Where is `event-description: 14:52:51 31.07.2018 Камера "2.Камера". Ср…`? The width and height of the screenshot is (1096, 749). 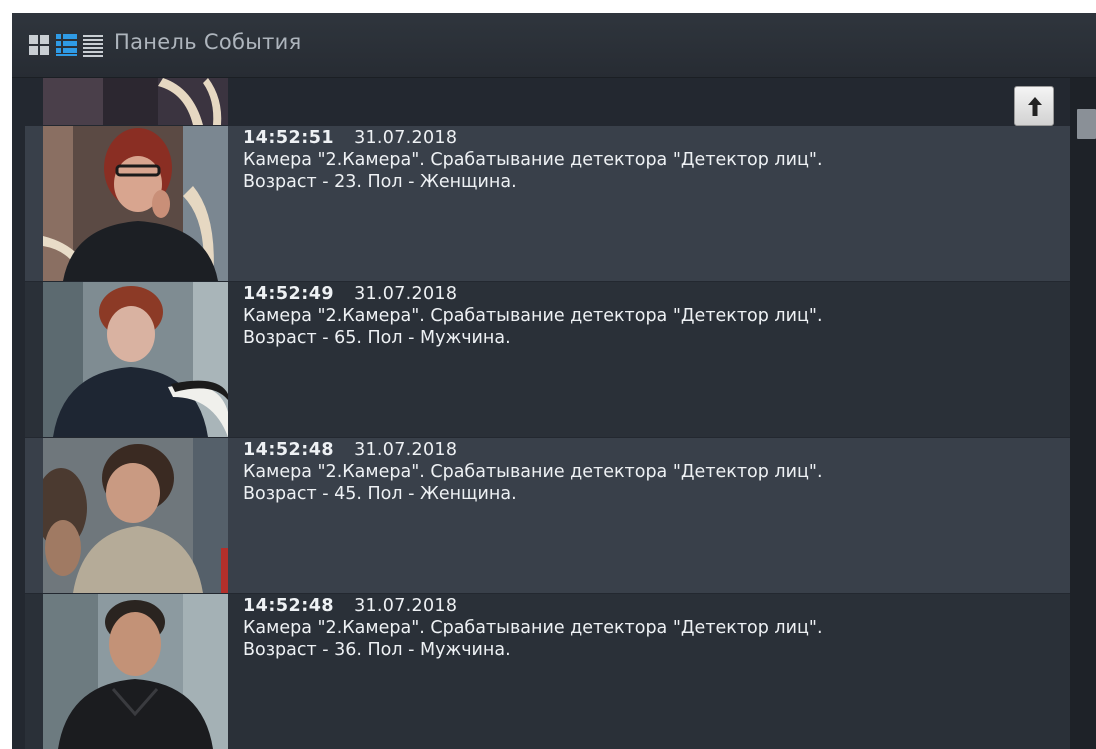
event-description: 14:52:51 31.07.2018 Камера "2.Камера". Ср… is located at coordinates (533, 160).